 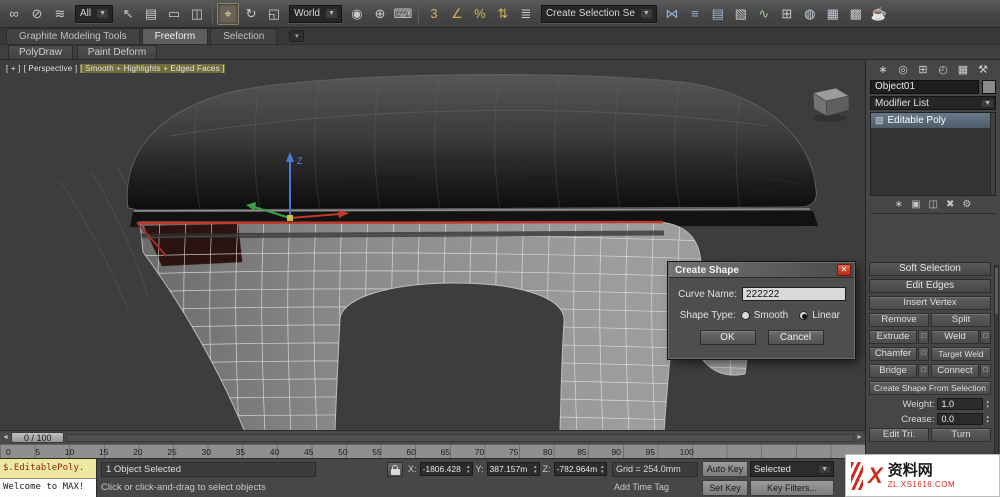 I want to click on schematic-view-icon: ⊞, so click(x=787, y=14).